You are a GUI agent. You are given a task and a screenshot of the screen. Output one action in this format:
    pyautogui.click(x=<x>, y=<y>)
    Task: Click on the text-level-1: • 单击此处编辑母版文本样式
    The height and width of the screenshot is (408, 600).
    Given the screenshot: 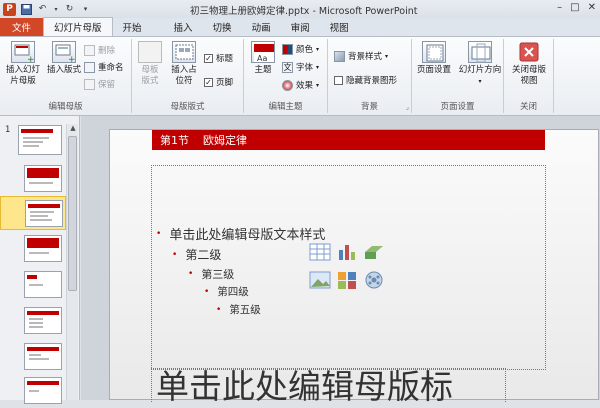 What is the action you would take?
    pyautogui.click(x=240, y=233)
    